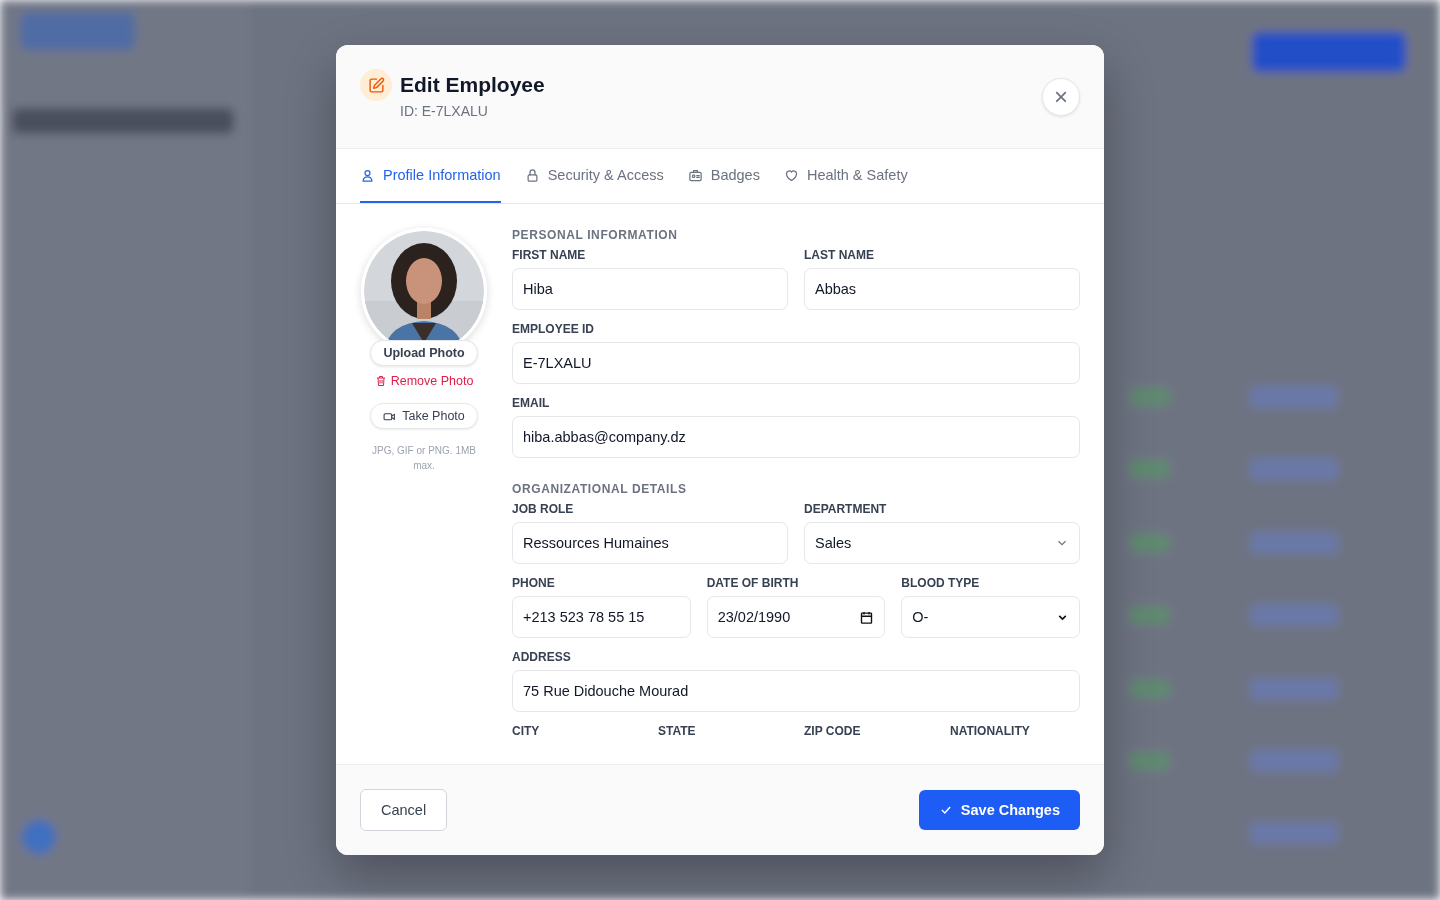  Describe the element at coordinates (424, 353) in the screenshot. I see `upload-photo-button: Upload Photo` at that location.